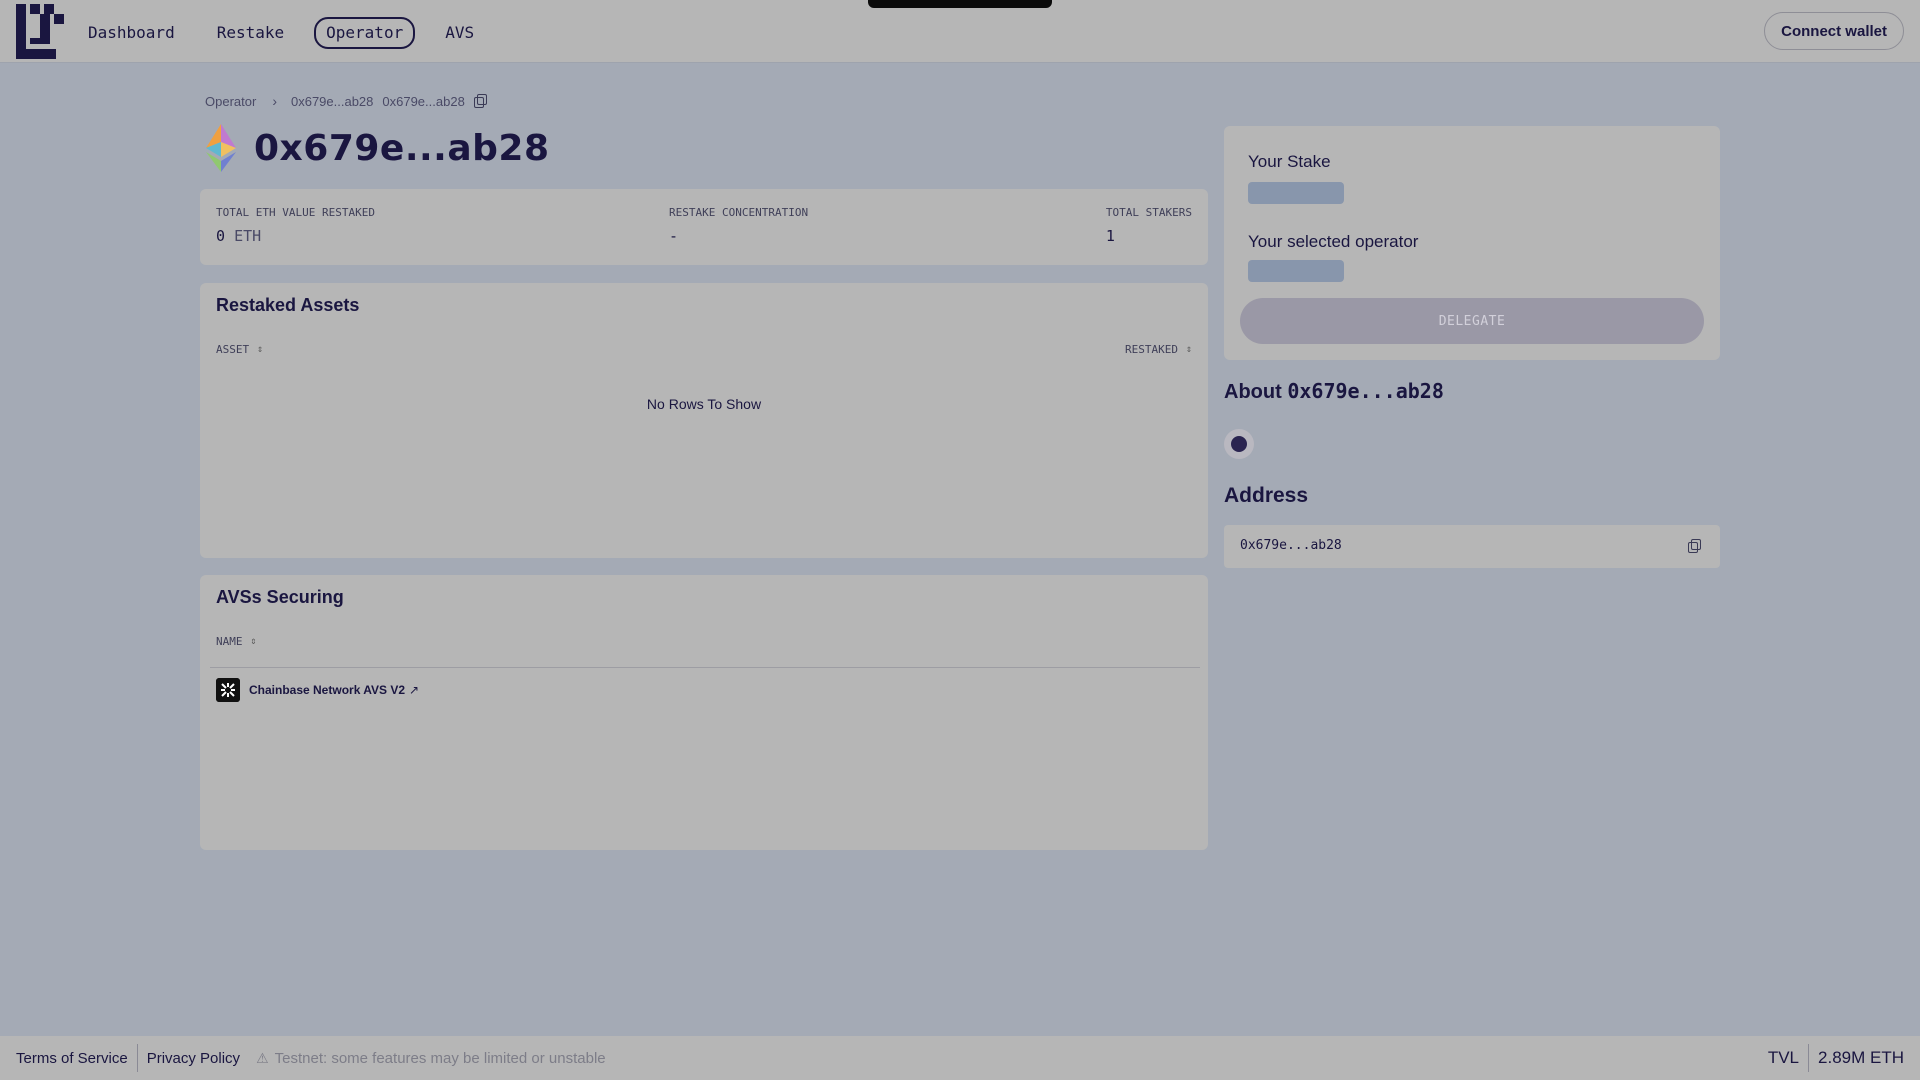 This screenshot has height=1080, width=1920. What do you see at coordinates (295, 236) in the screenshot?
I see `stat-value: 0 ETH` at bounding box center [295, 236].